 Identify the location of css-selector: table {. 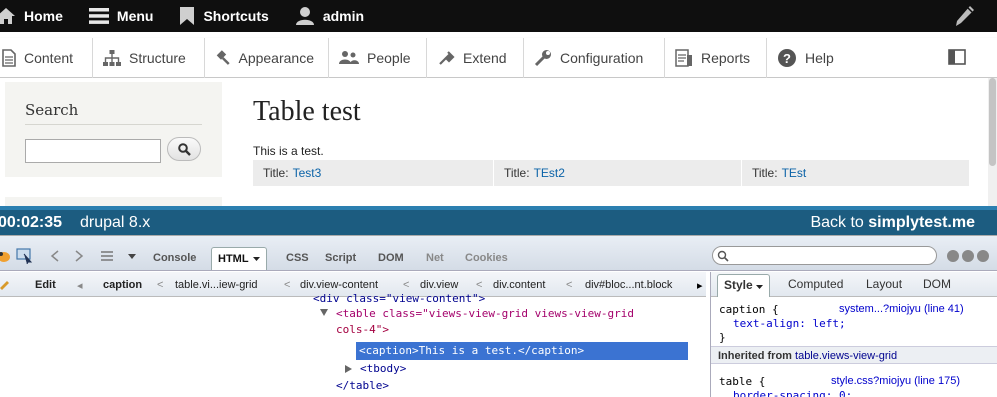
(742, 381).